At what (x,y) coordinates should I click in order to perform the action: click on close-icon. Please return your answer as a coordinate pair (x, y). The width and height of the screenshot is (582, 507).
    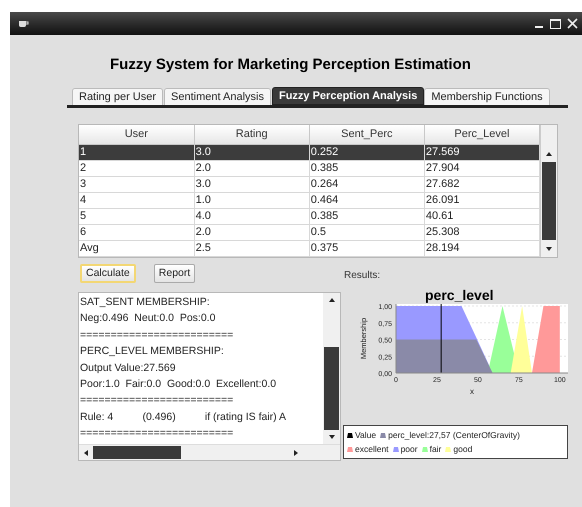
    Looking at the image, I should click on (572, 23).